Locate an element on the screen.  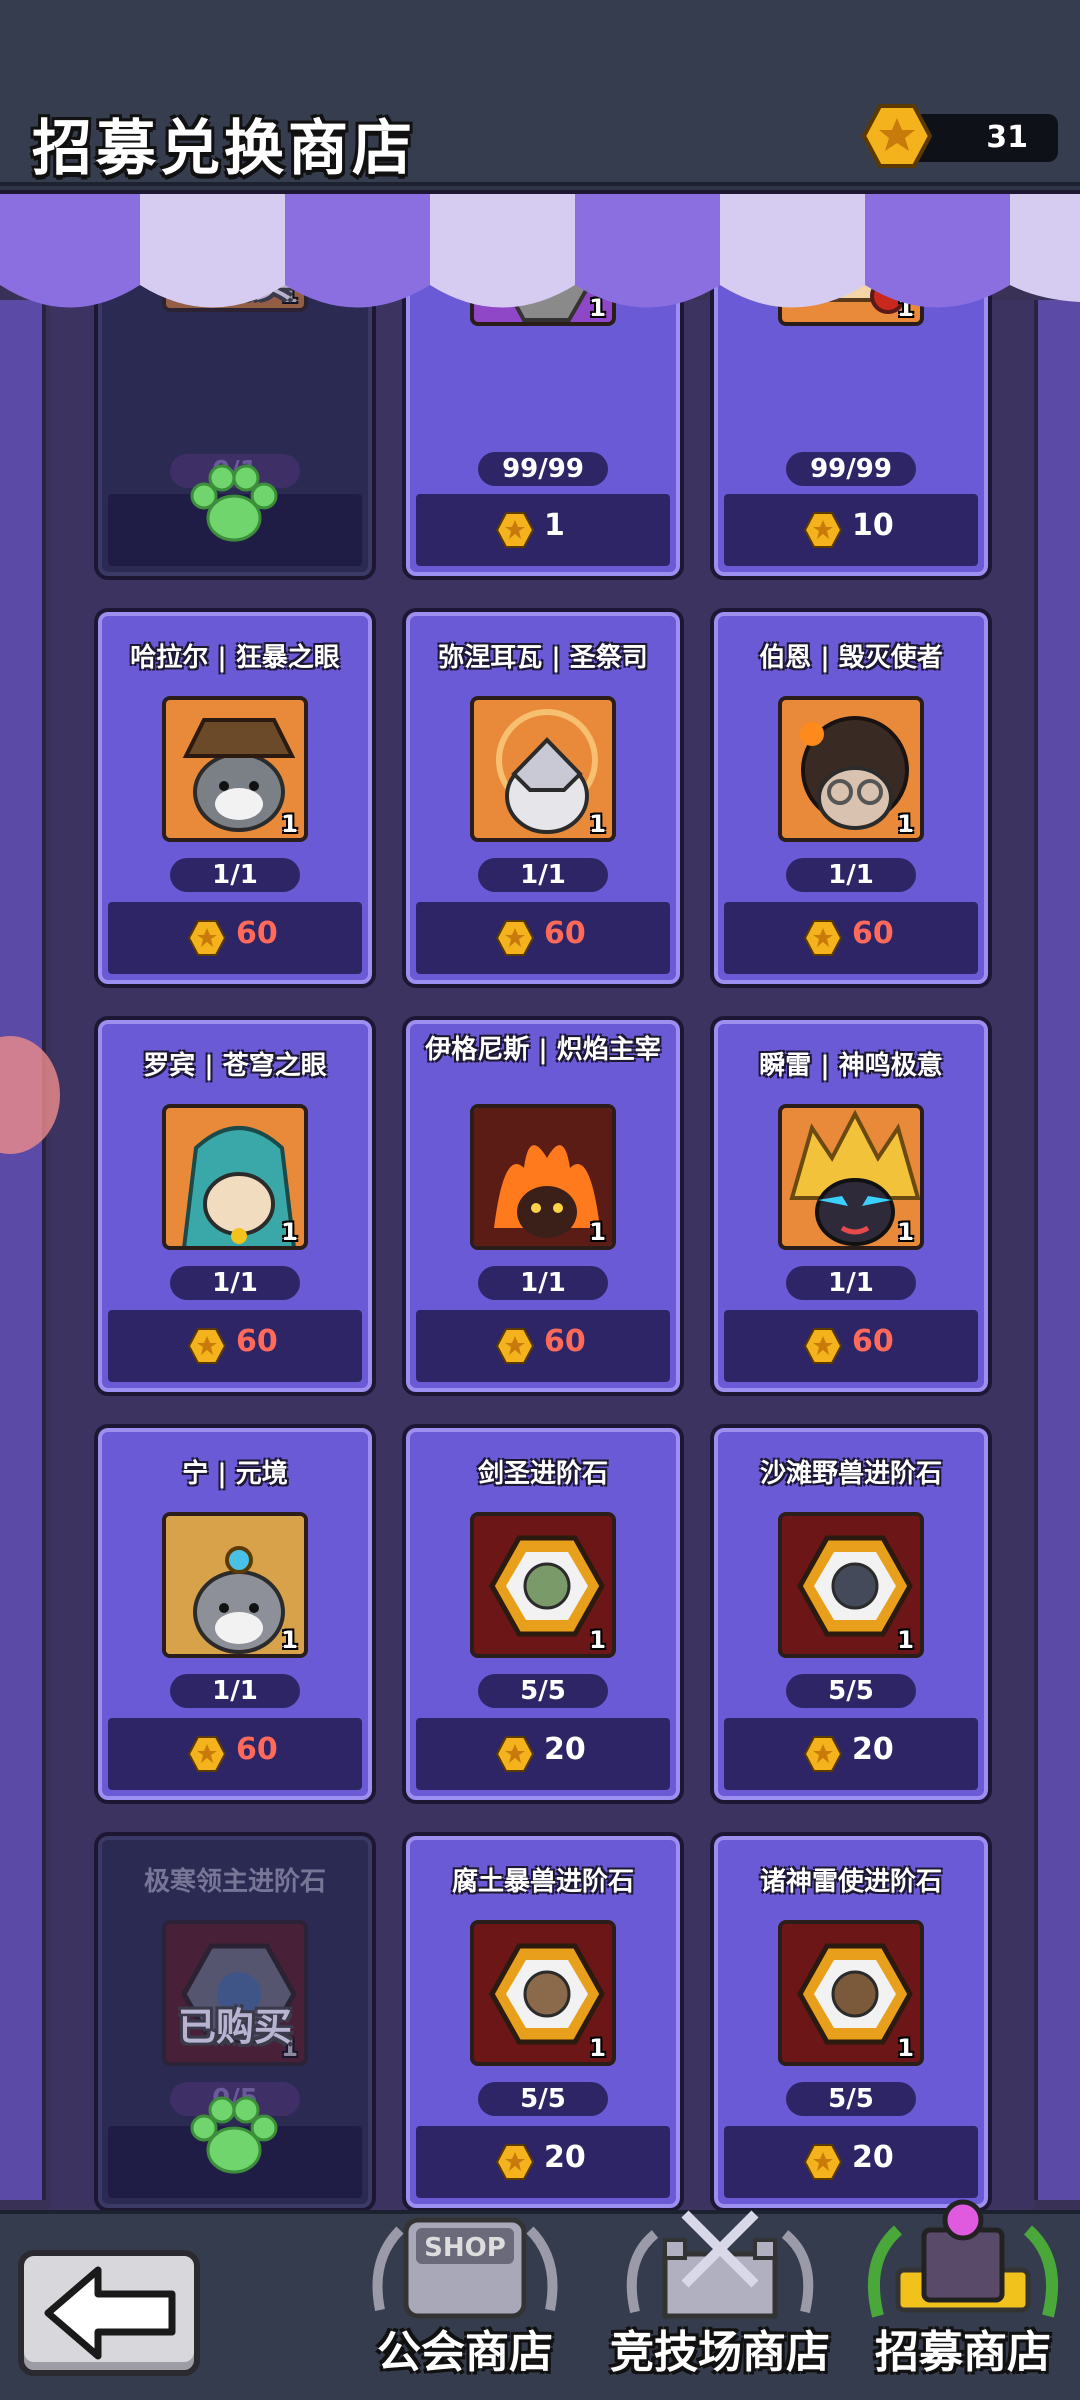
item-card-bern: 伯恩 | 毁灭使者 1 1/1 60 is located at coordinates (851, 798).